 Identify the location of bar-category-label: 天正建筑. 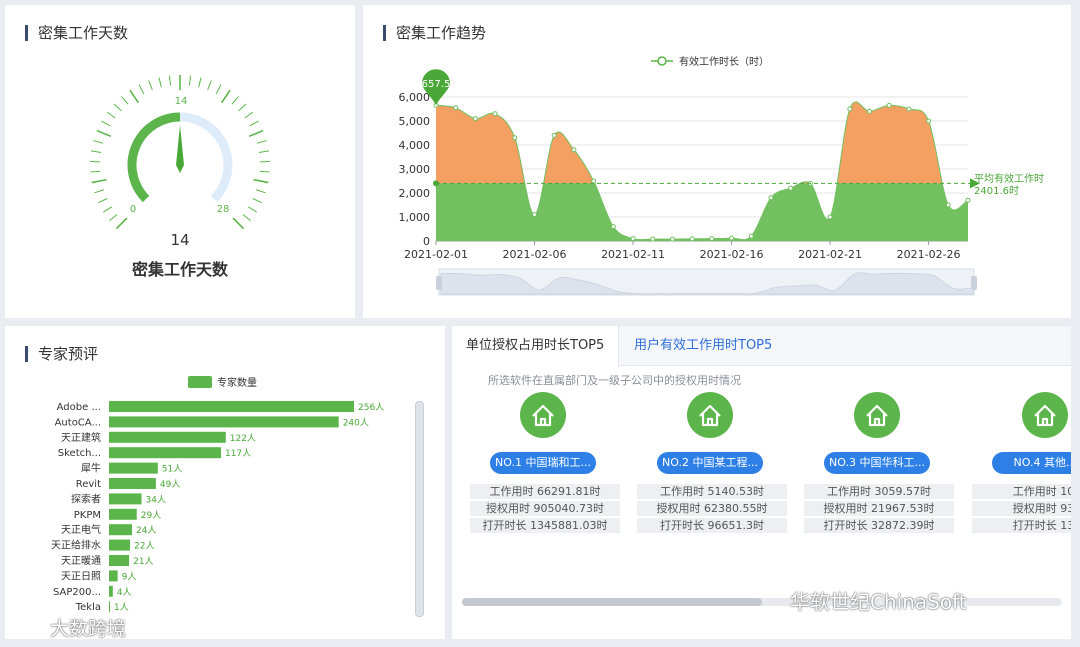
(81, 437).